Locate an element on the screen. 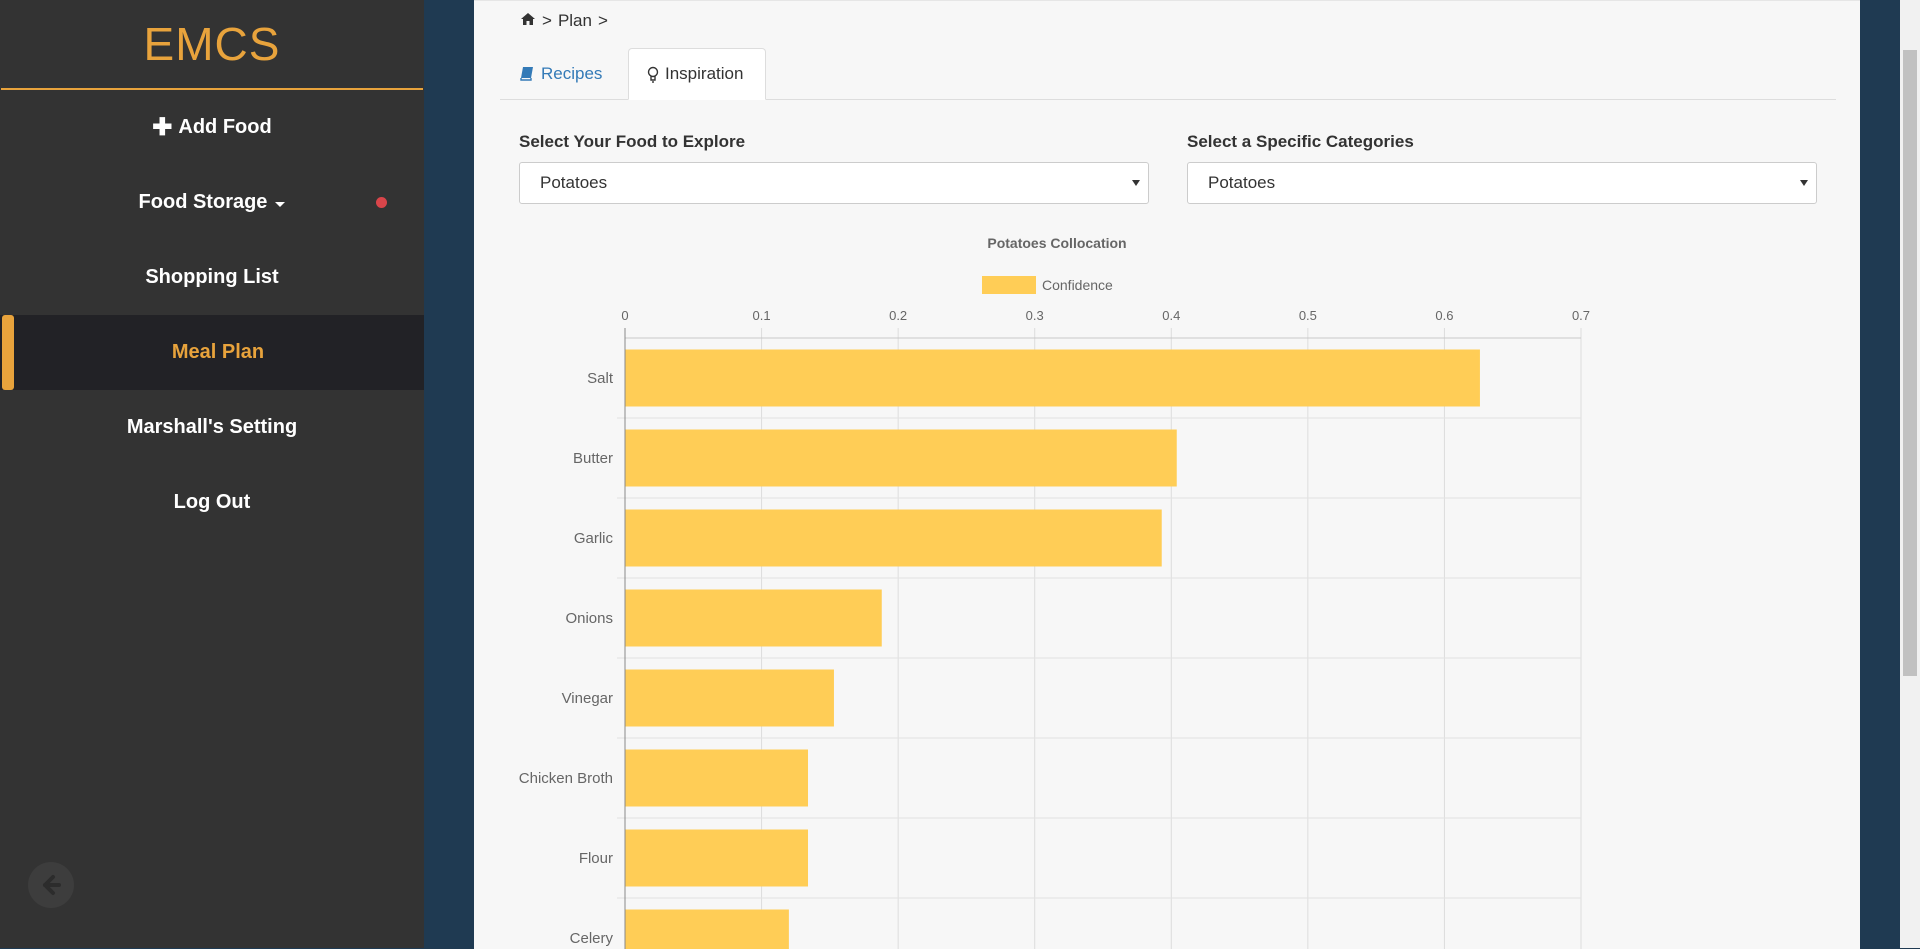  bar-garlic is located at coordinates (893, 538).